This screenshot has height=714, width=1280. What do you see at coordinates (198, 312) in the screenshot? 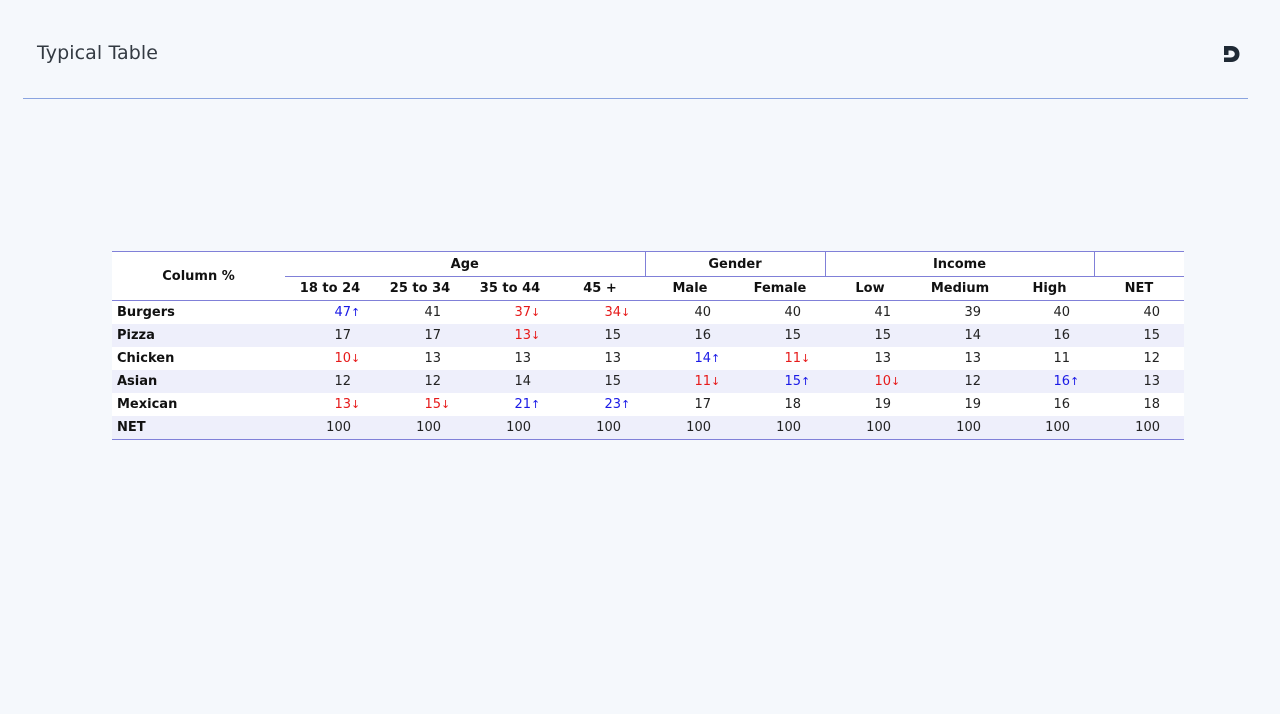
I see `row-label: Burgers` at bounding box center [198, 312].